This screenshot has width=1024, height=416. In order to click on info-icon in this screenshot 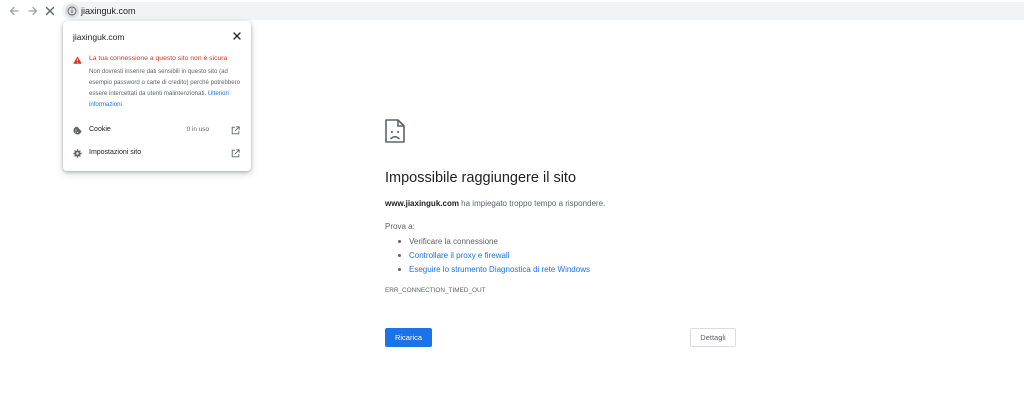, I will do `click(72, 11)`.